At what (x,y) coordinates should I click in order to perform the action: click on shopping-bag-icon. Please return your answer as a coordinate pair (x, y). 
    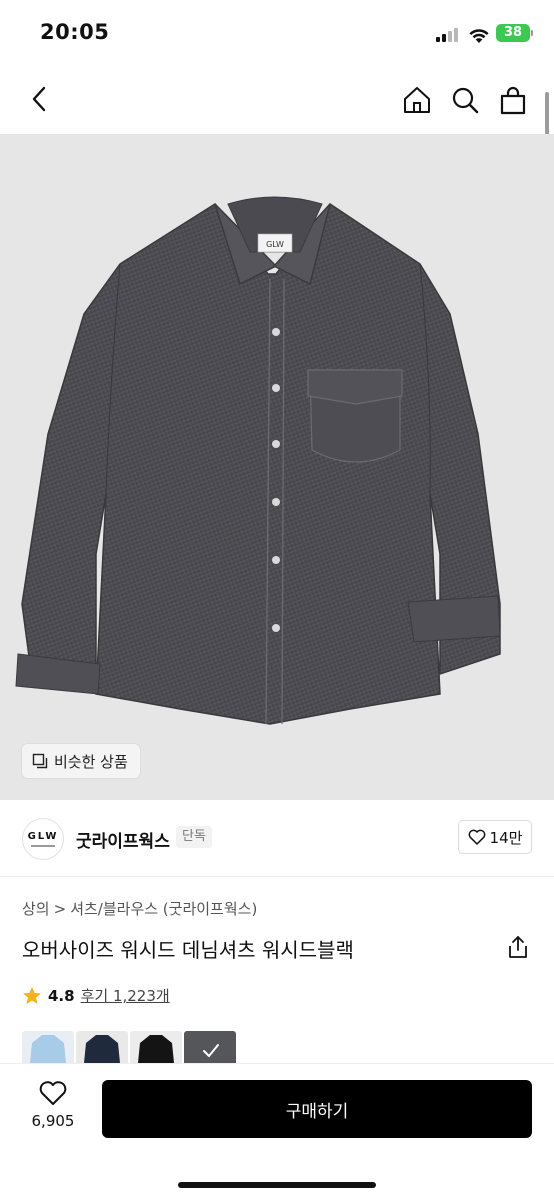
    Looking at the image, I should click on (513, 100).